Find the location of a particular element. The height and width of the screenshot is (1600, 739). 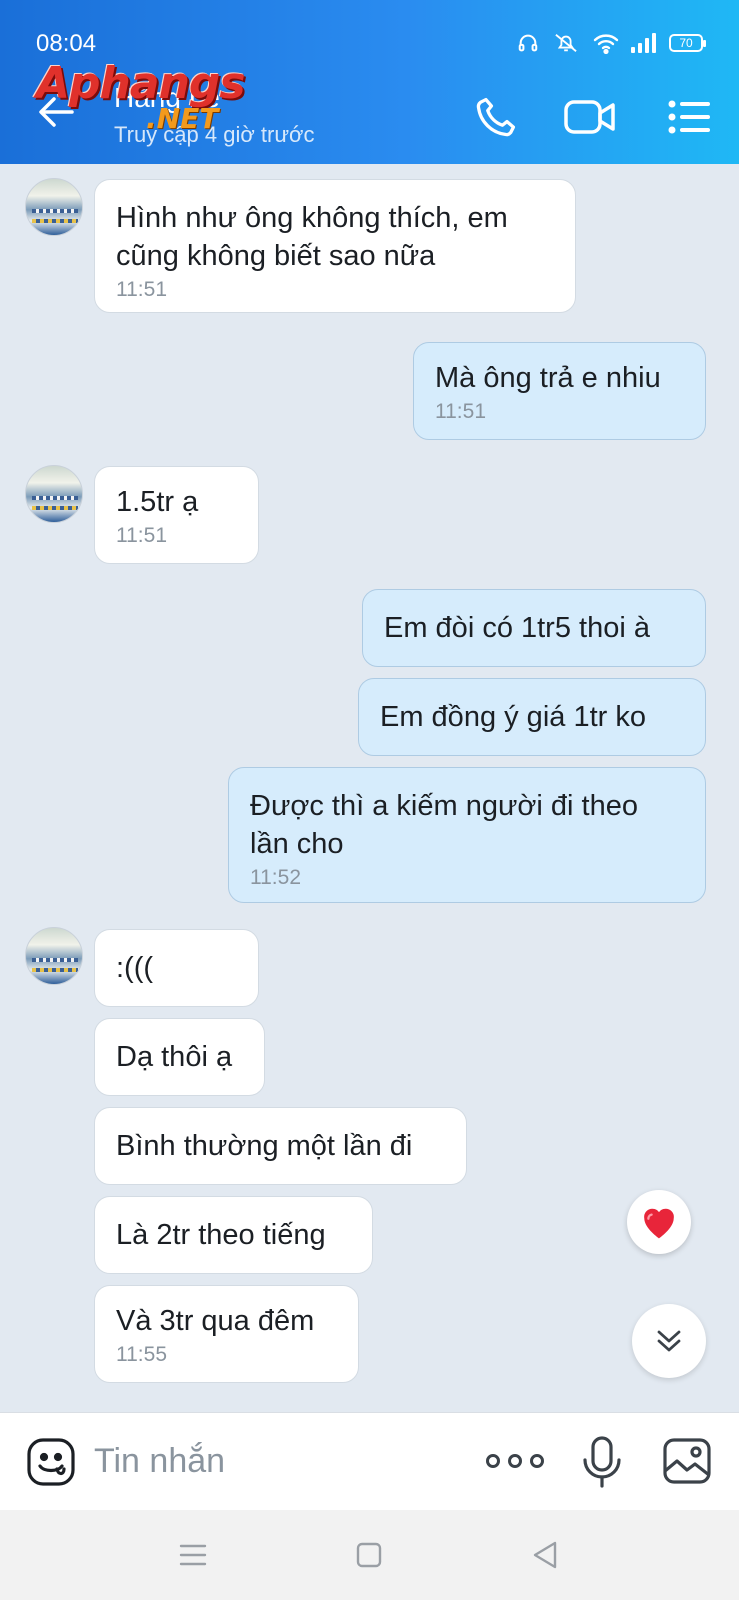

message-text: Mà ông trả e nhiu is located at coordinates (548, 378).